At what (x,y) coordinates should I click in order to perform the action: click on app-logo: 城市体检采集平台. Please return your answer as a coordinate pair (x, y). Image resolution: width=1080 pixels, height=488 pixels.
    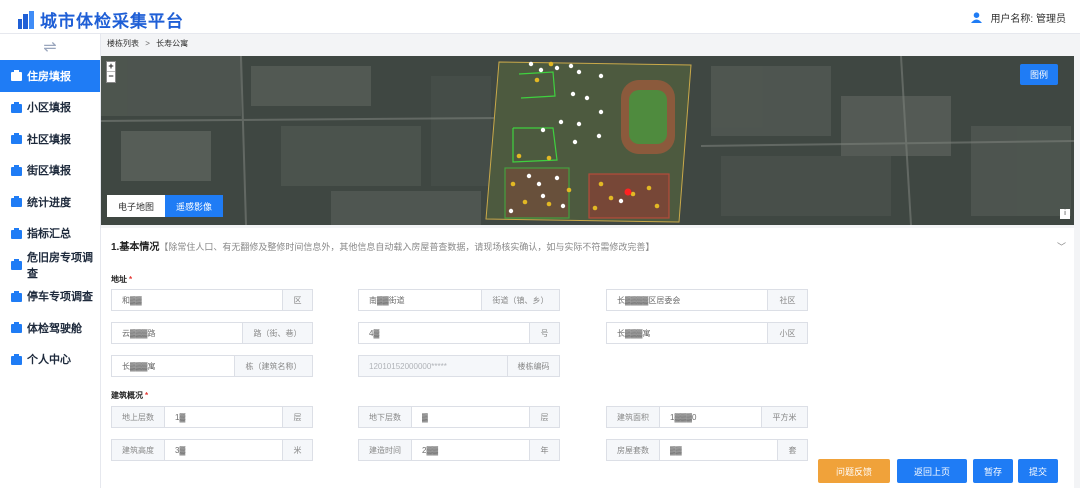
    Looking at the image, I should click on (101, 19).